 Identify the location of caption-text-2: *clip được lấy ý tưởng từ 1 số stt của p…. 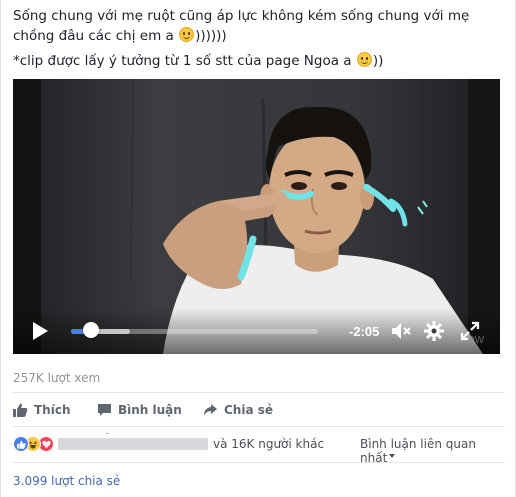
(182, 61).